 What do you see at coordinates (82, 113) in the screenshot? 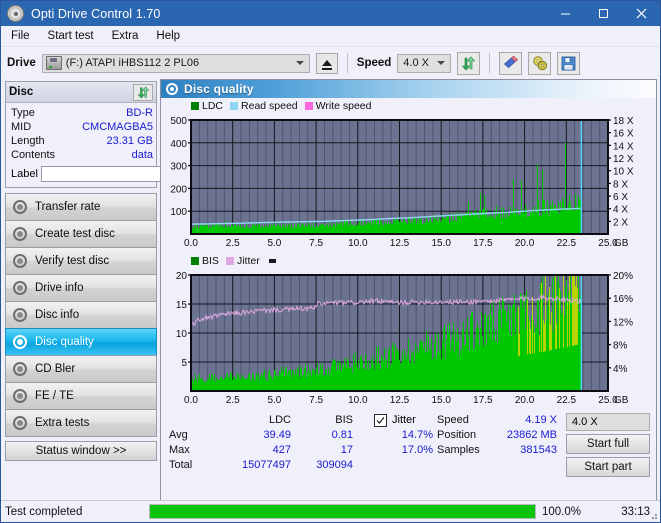
I see `disc-row-type: Type BD-R` at bounding box center [82, 113].